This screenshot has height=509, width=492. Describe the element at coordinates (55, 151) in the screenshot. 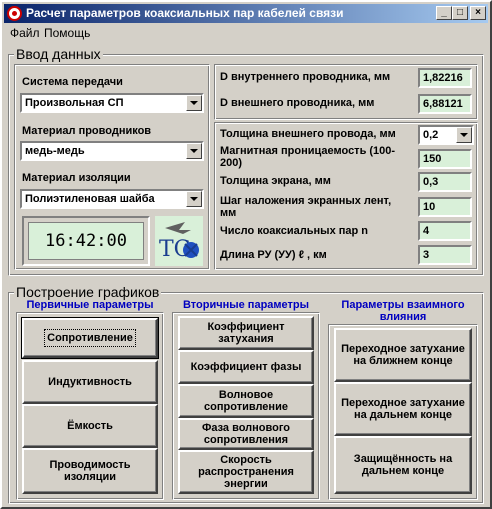

I see `material-value: медь-медь` at that location.